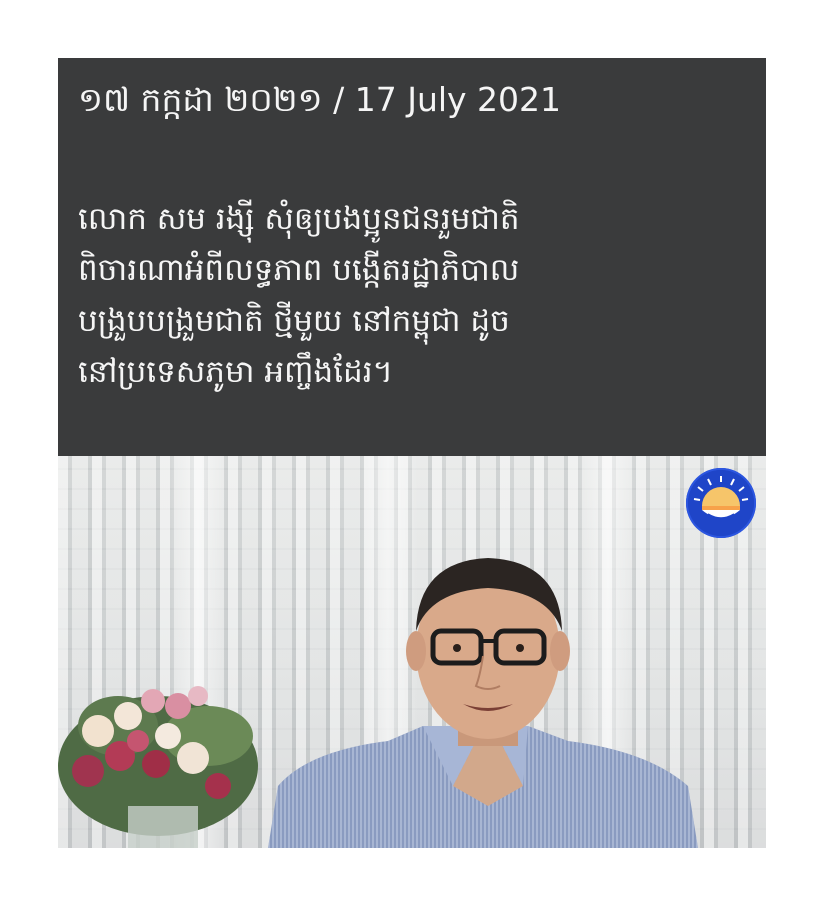 This screenshot has height=906, width=824. Describe the element at coordinates (299, 219) in the screenshot. I see `headline-line: លោក សម រង្ស៊ី សុំឲ្យបងប្អូនជនរួមជាតិ` at that location.